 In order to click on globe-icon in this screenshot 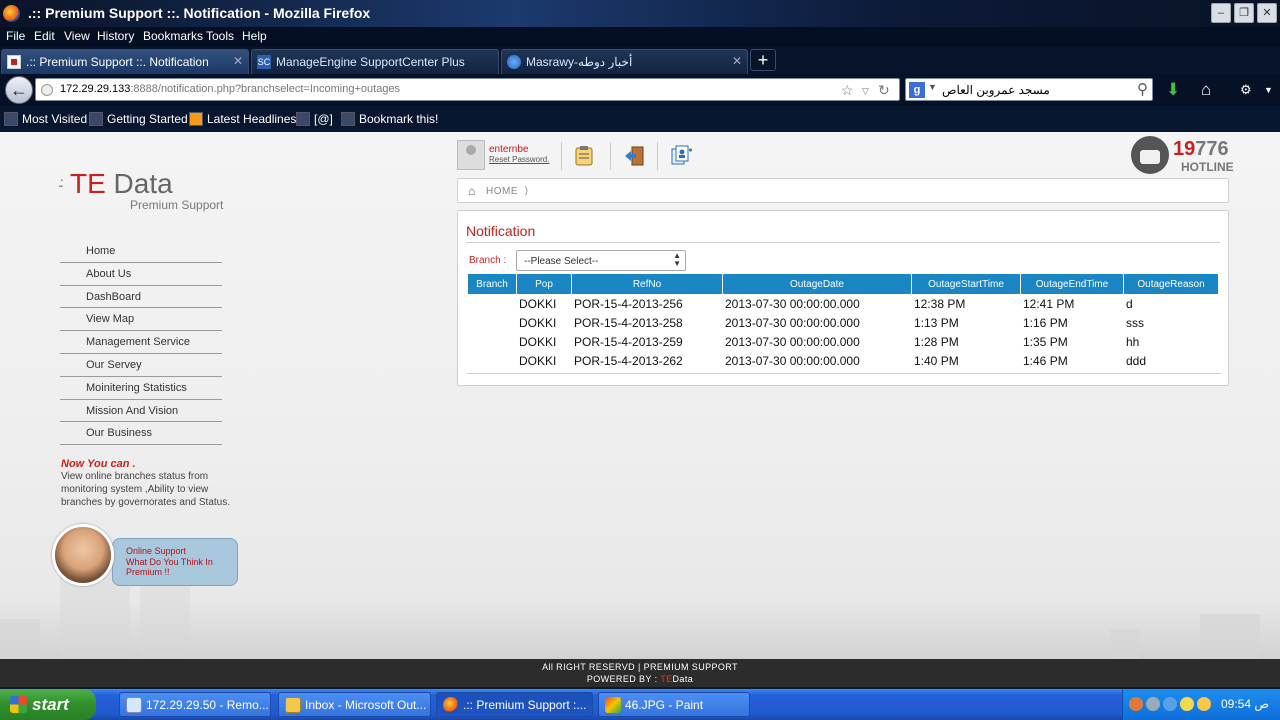, I will do `click(514, 62)`.